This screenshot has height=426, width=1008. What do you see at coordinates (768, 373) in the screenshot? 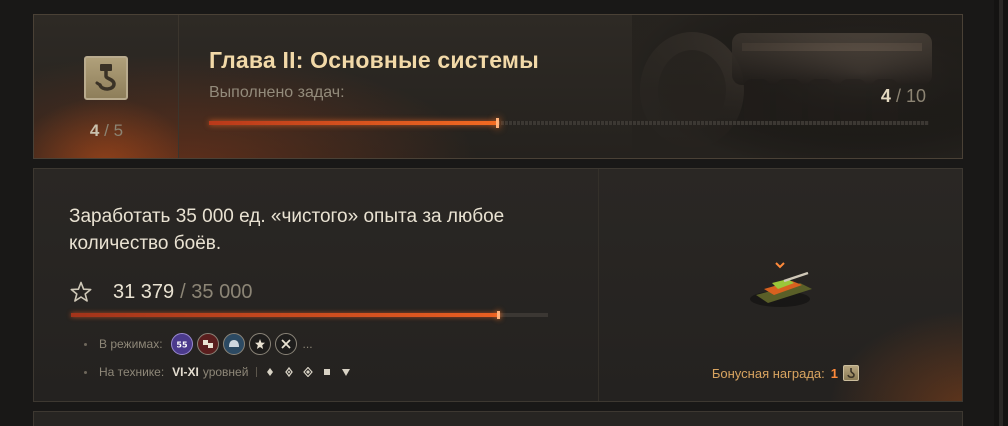
I see `bonus-label: Бонусная награда:` at bounding box center [768, 373].